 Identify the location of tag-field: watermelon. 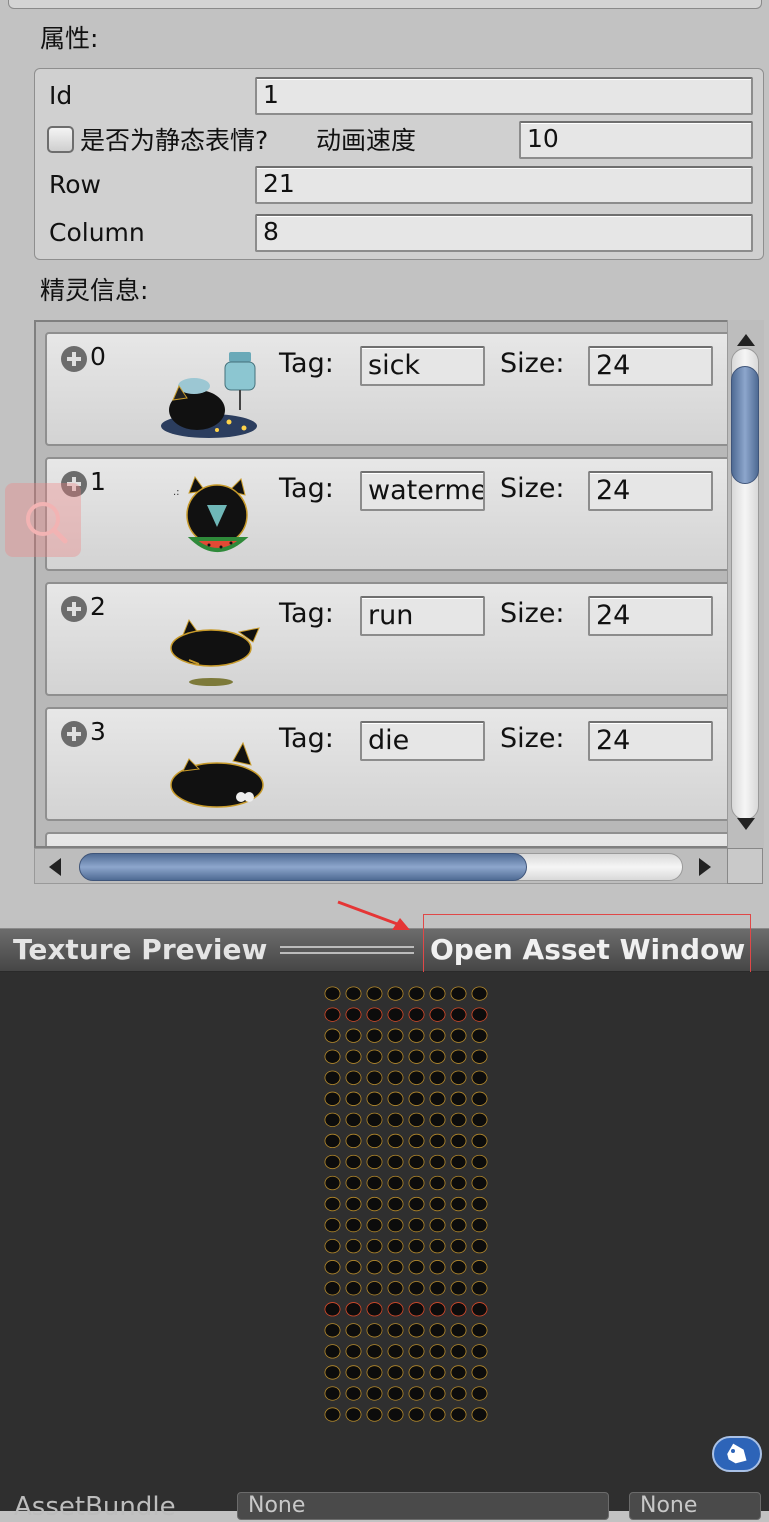
(422, 491).